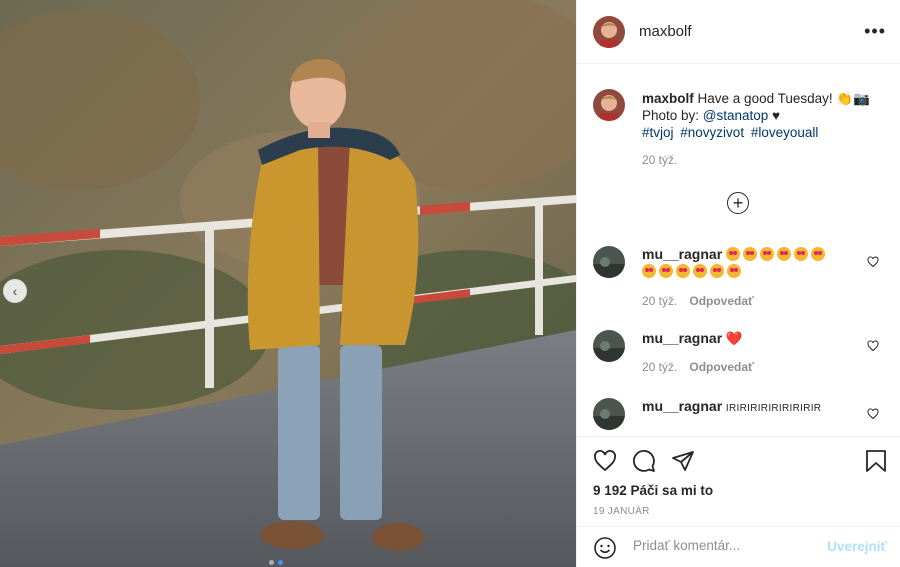 The height and width of the screenshot is (567, 900). What do you see at coordinates (857, 546) in the screenshot?
I see `post-comment-button: Uverejniť` at bounding box center [857, 546].